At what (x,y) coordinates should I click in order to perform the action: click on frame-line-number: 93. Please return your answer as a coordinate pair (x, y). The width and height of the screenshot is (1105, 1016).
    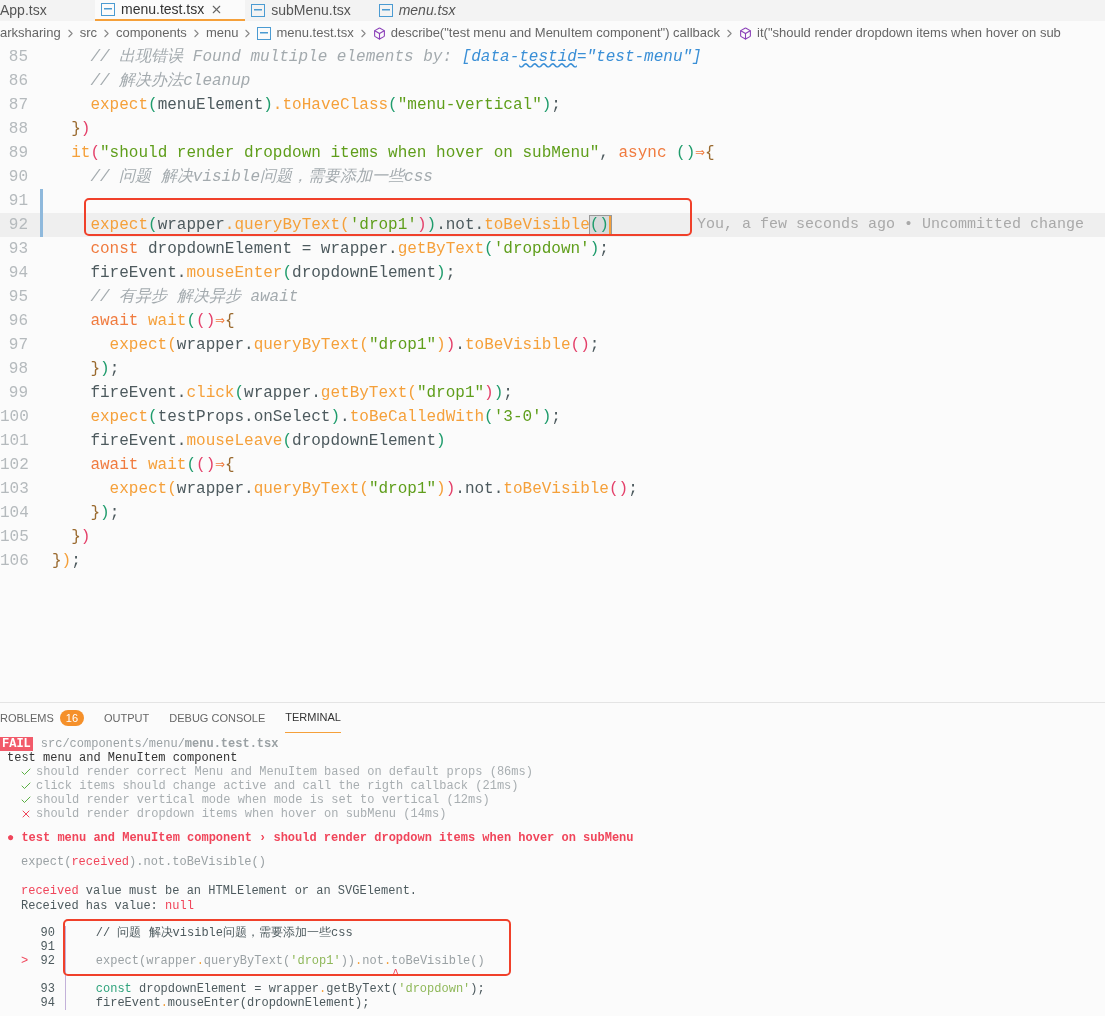
    Looking at the image, I should click on (47, 989).